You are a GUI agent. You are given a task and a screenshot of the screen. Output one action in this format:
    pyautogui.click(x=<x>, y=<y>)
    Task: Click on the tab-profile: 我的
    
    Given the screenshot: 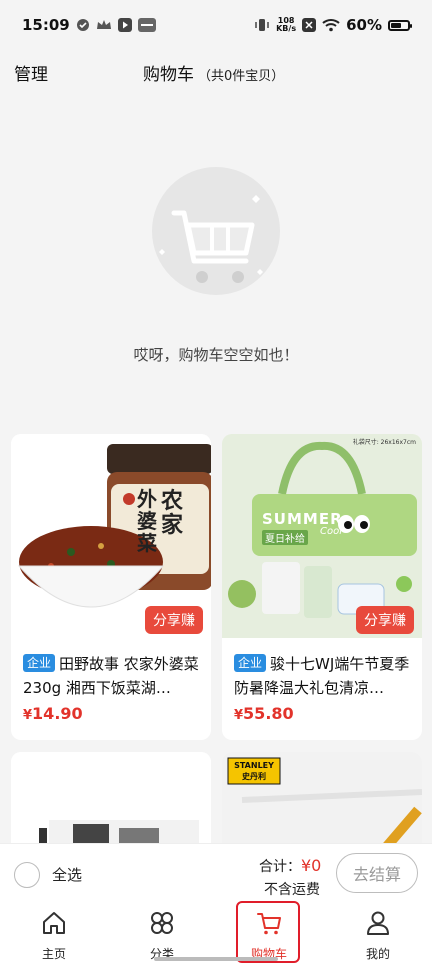 What is the action you would take?
    pyautogui.click(x=378, y=933)
    